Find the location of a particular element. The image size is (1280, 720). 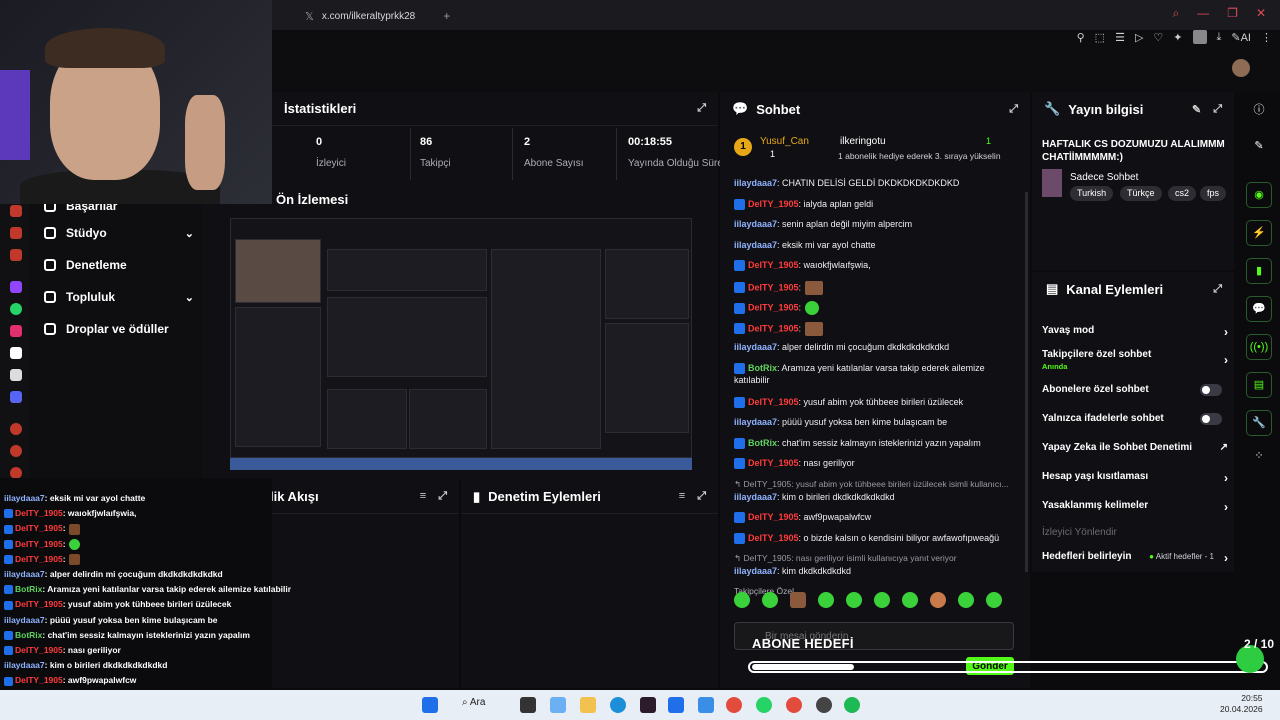

account-age-item: Hesap yaşı kısıtlaması › is located at coordinates (1135, 478).